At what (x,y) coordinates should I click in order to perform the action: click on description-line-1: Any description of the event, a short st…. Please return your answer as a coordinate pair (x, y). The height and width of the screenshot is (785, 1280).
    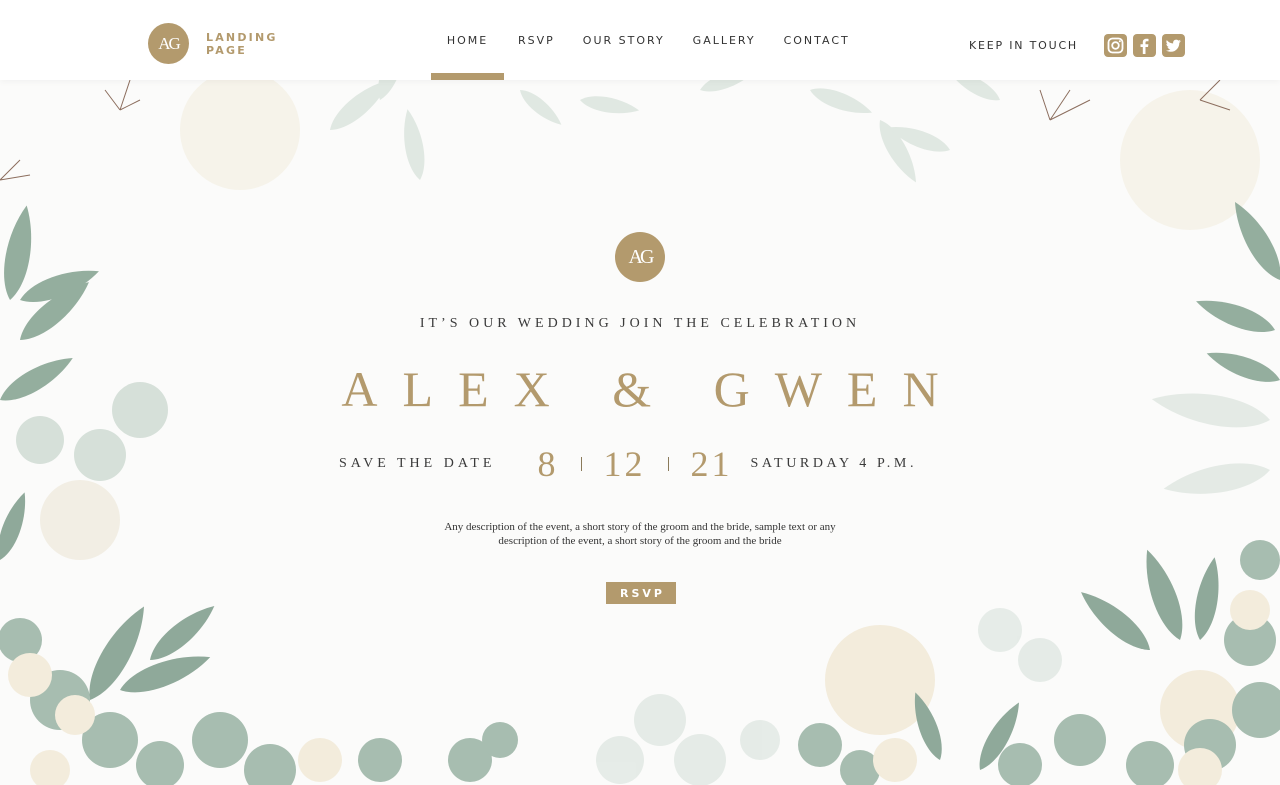
    Looking at the image, I should click on (640, 527).